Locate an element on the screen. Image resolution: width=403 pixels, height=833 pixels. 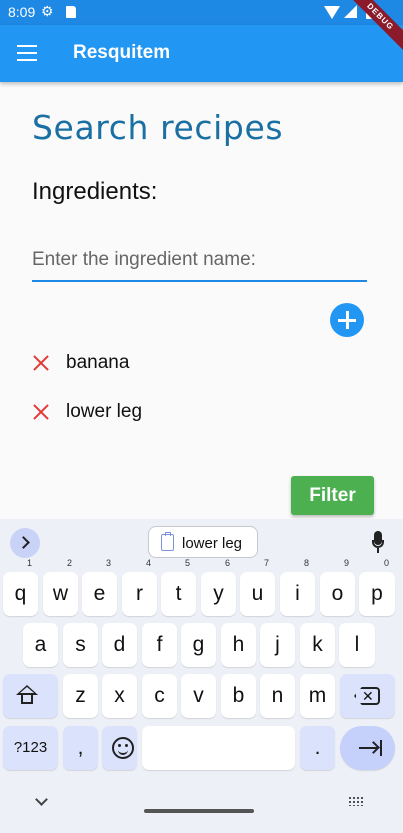
key-z: z is located at coordinates (80, 696).